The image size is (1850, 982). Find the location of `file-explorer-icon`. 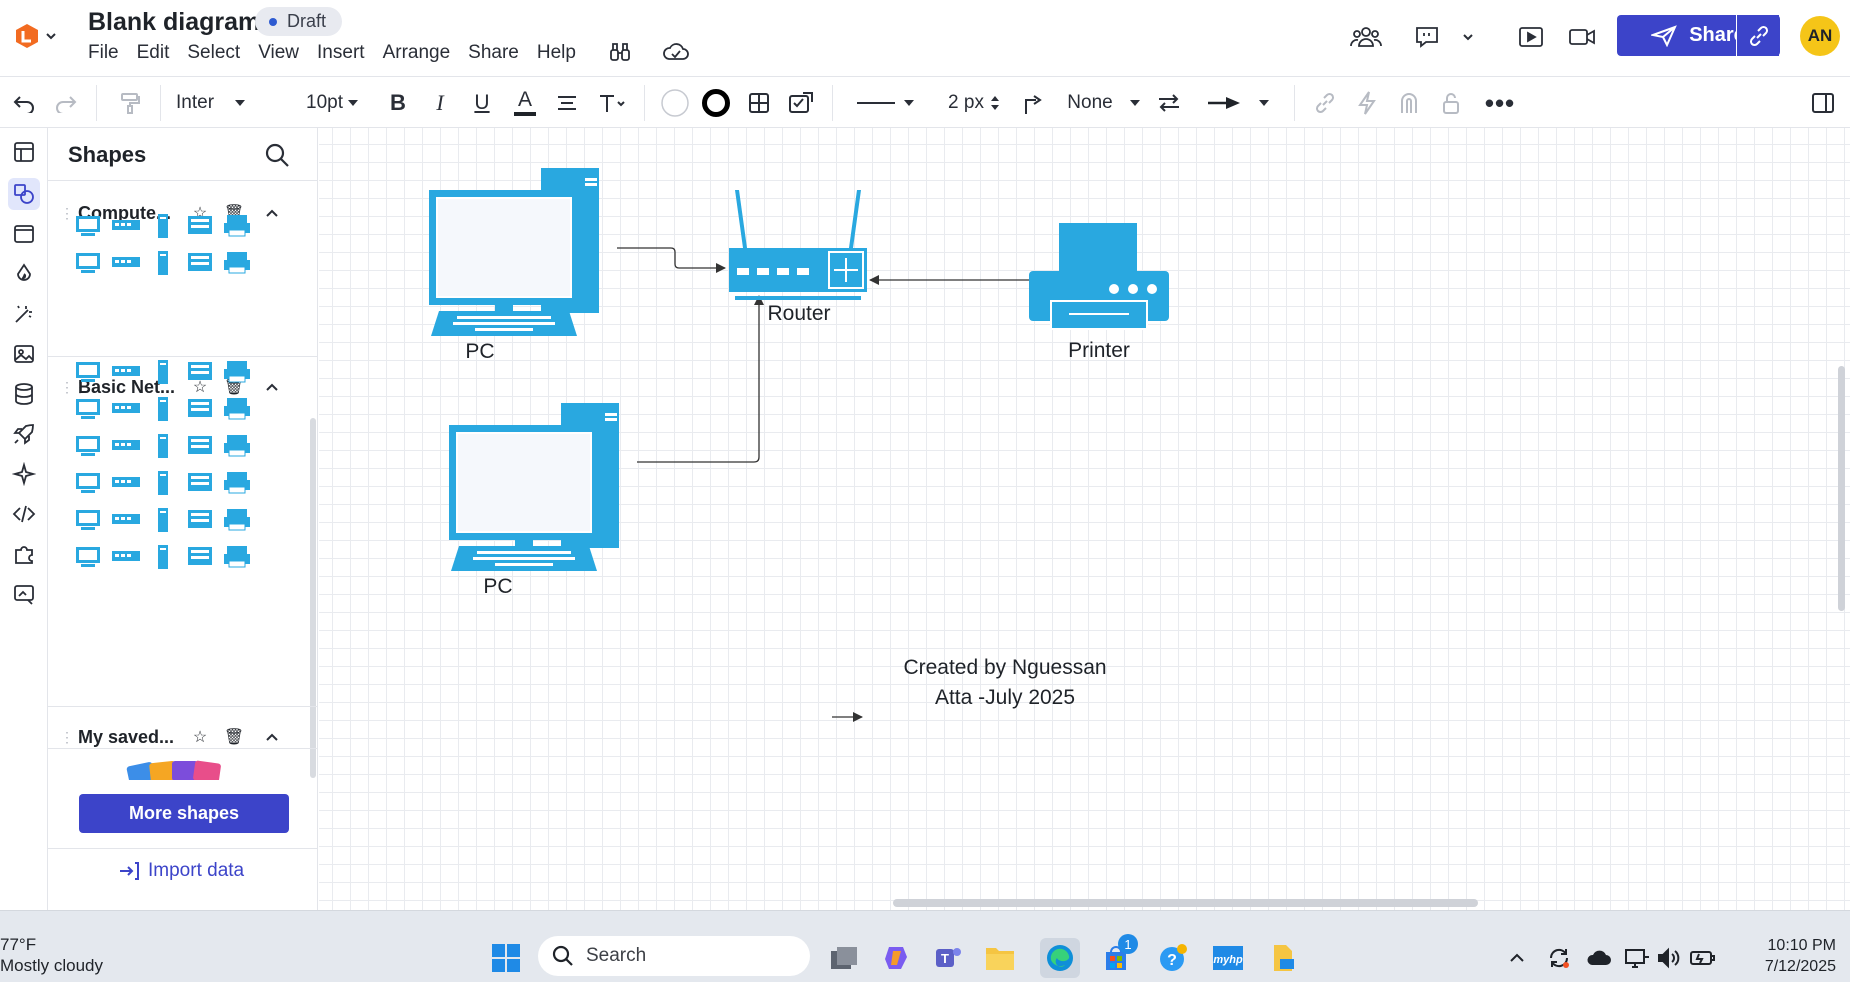

file-explorer-icon is located at coordinates (1000, 958).